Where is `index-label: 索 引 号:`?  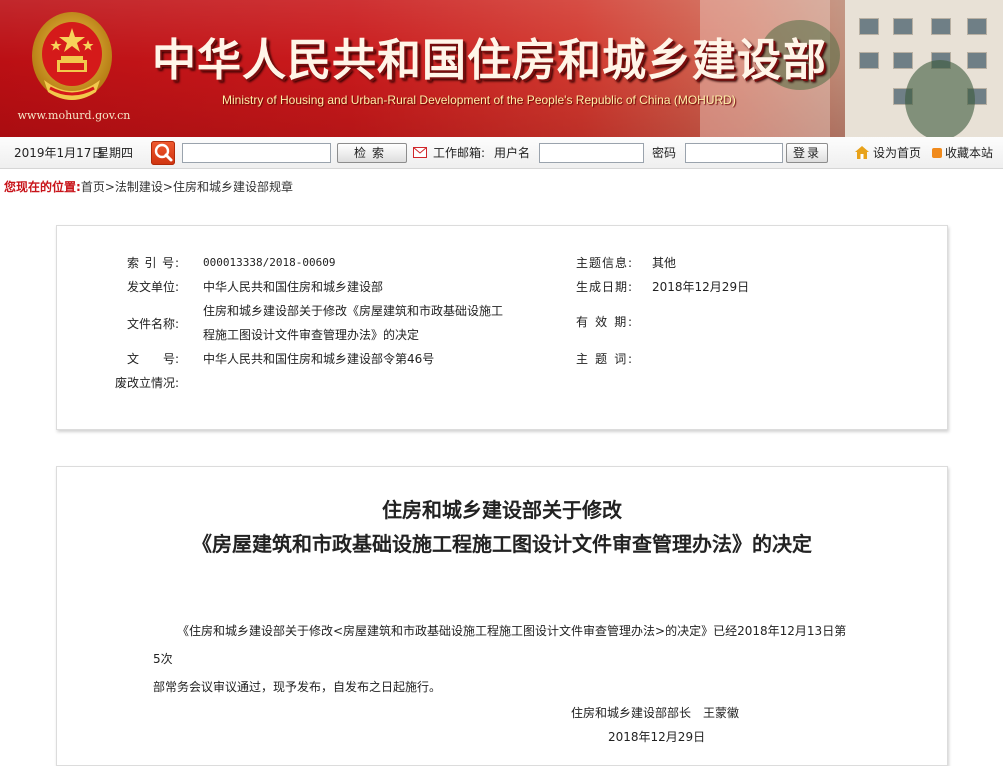
index-label: 索 引 号: is located at coordinates (153, 263).